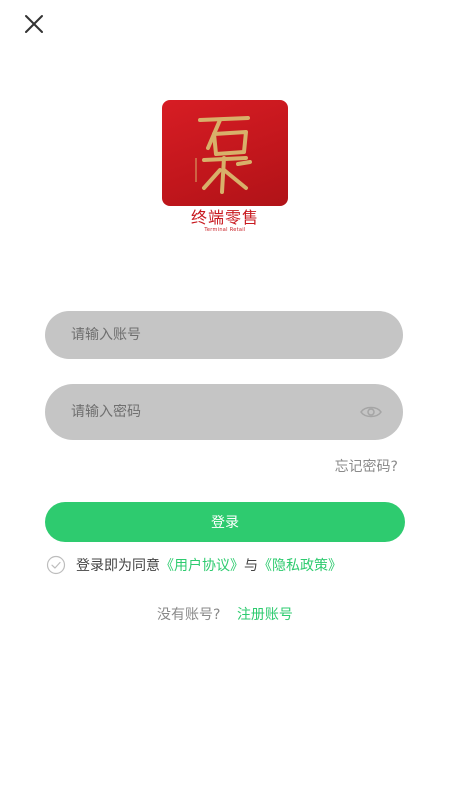 The width and height of the screenshot is (450, 800). I want to click on account-field, so click(224, 335).